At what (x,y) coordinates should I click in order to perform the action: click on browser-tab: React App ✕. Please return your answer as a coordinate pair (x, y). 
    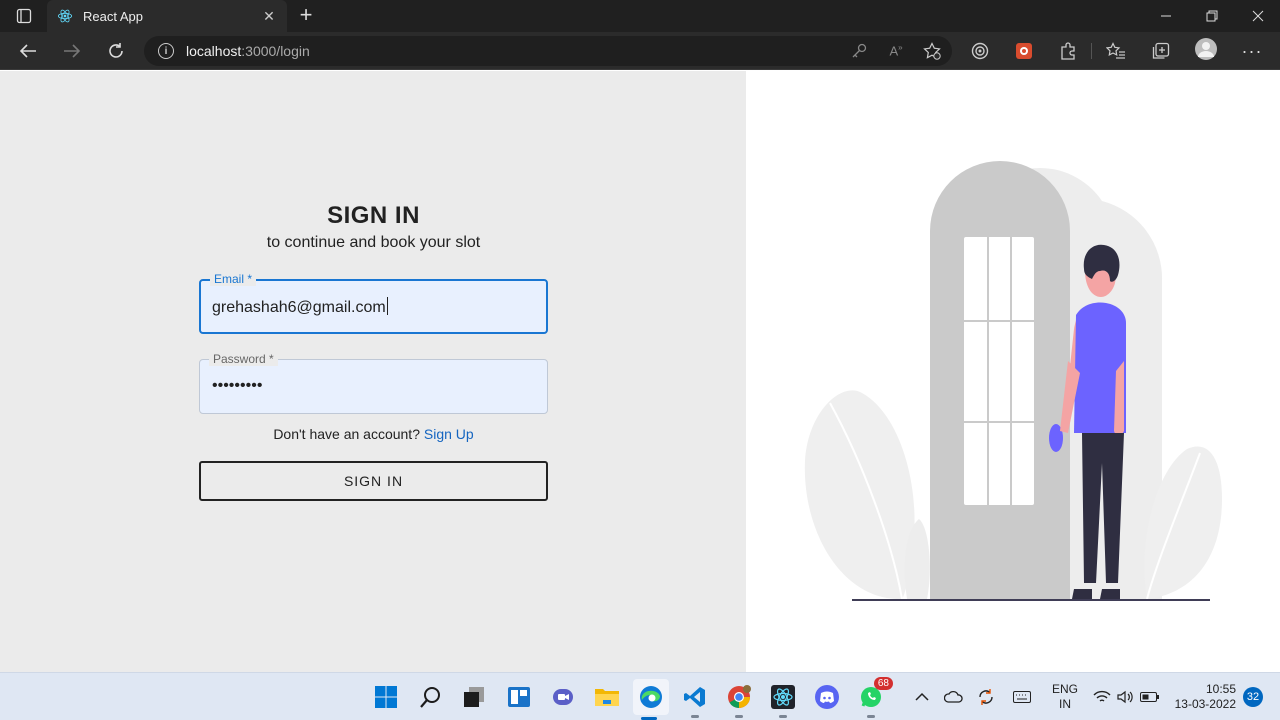
    Looking at the image, I should click on (167, 16).